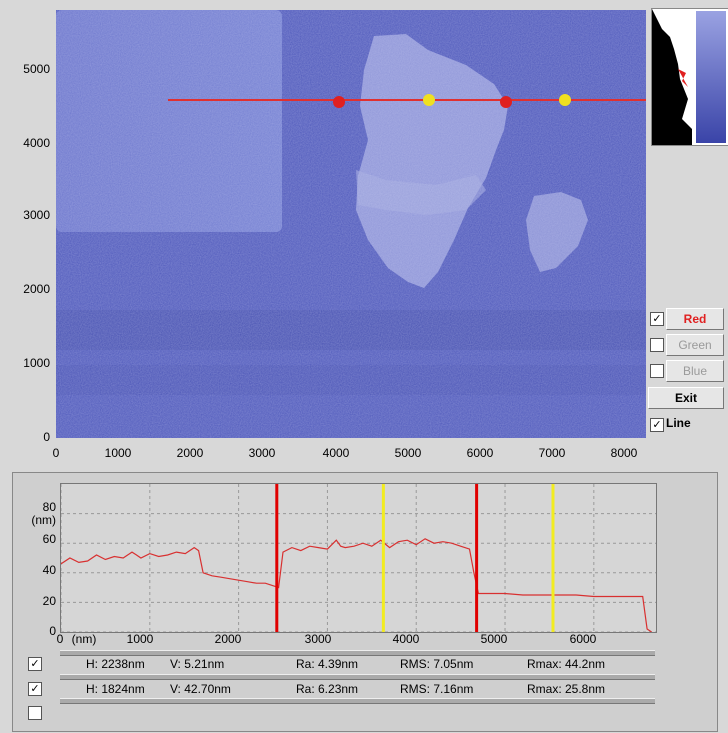 This screenshot has height=733, width=728. Describe the element at coordinates (115, 664) in the screenshot. I see `stat-h: H: 2238nm` at that location.